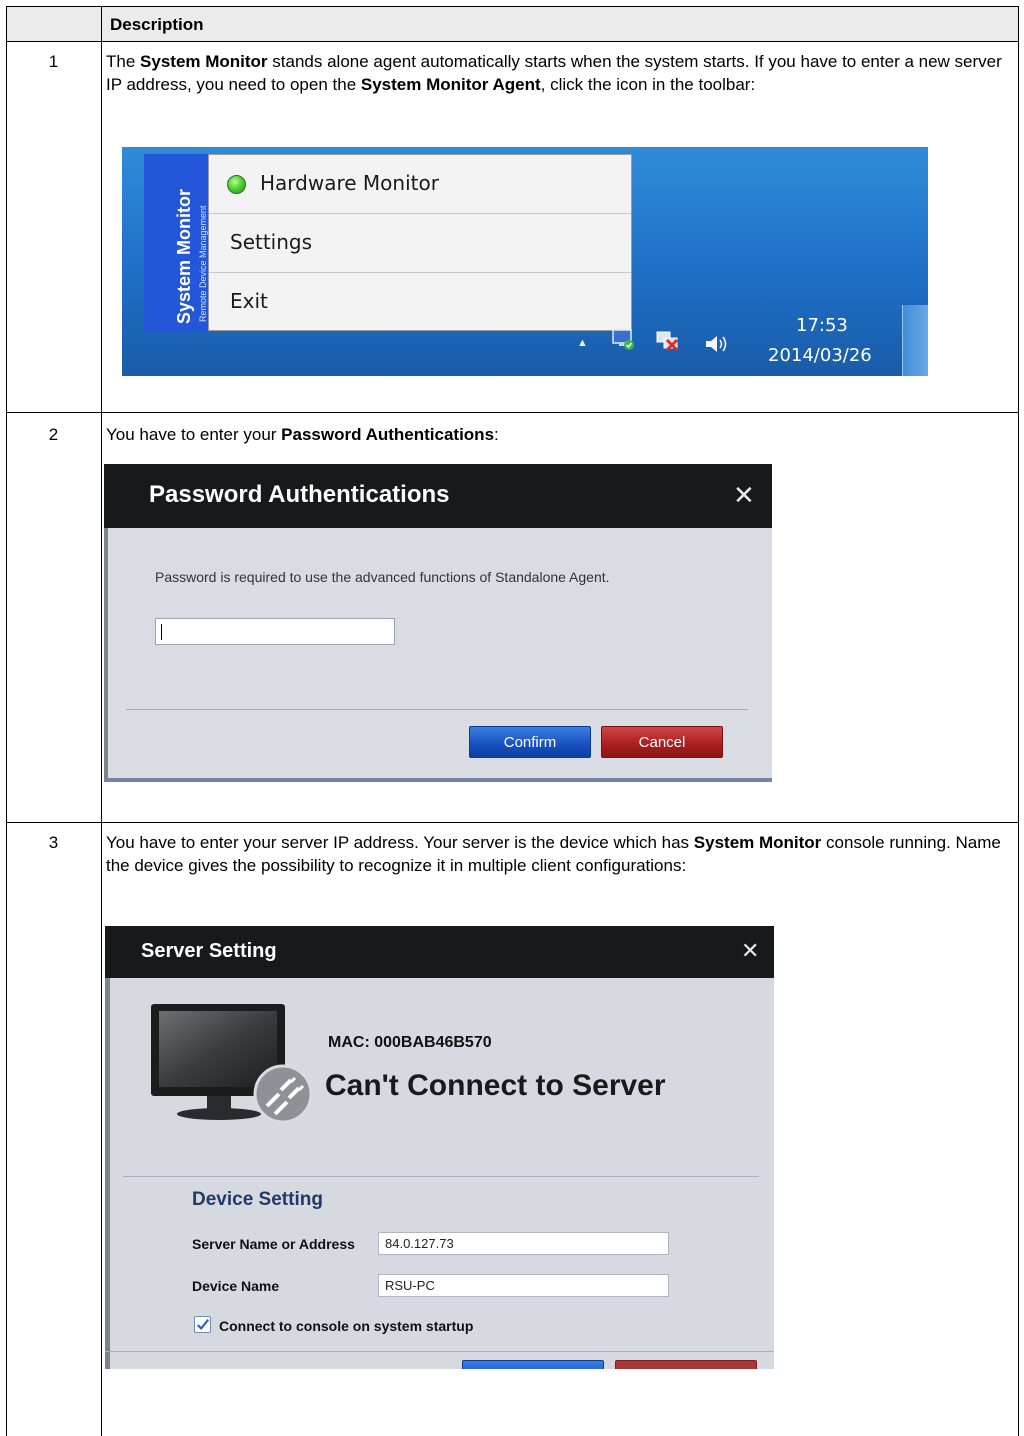 The width and height of the screenshot is (1024, 1436). I want to click on device-name-label: Device Name, so click(236, 1286).